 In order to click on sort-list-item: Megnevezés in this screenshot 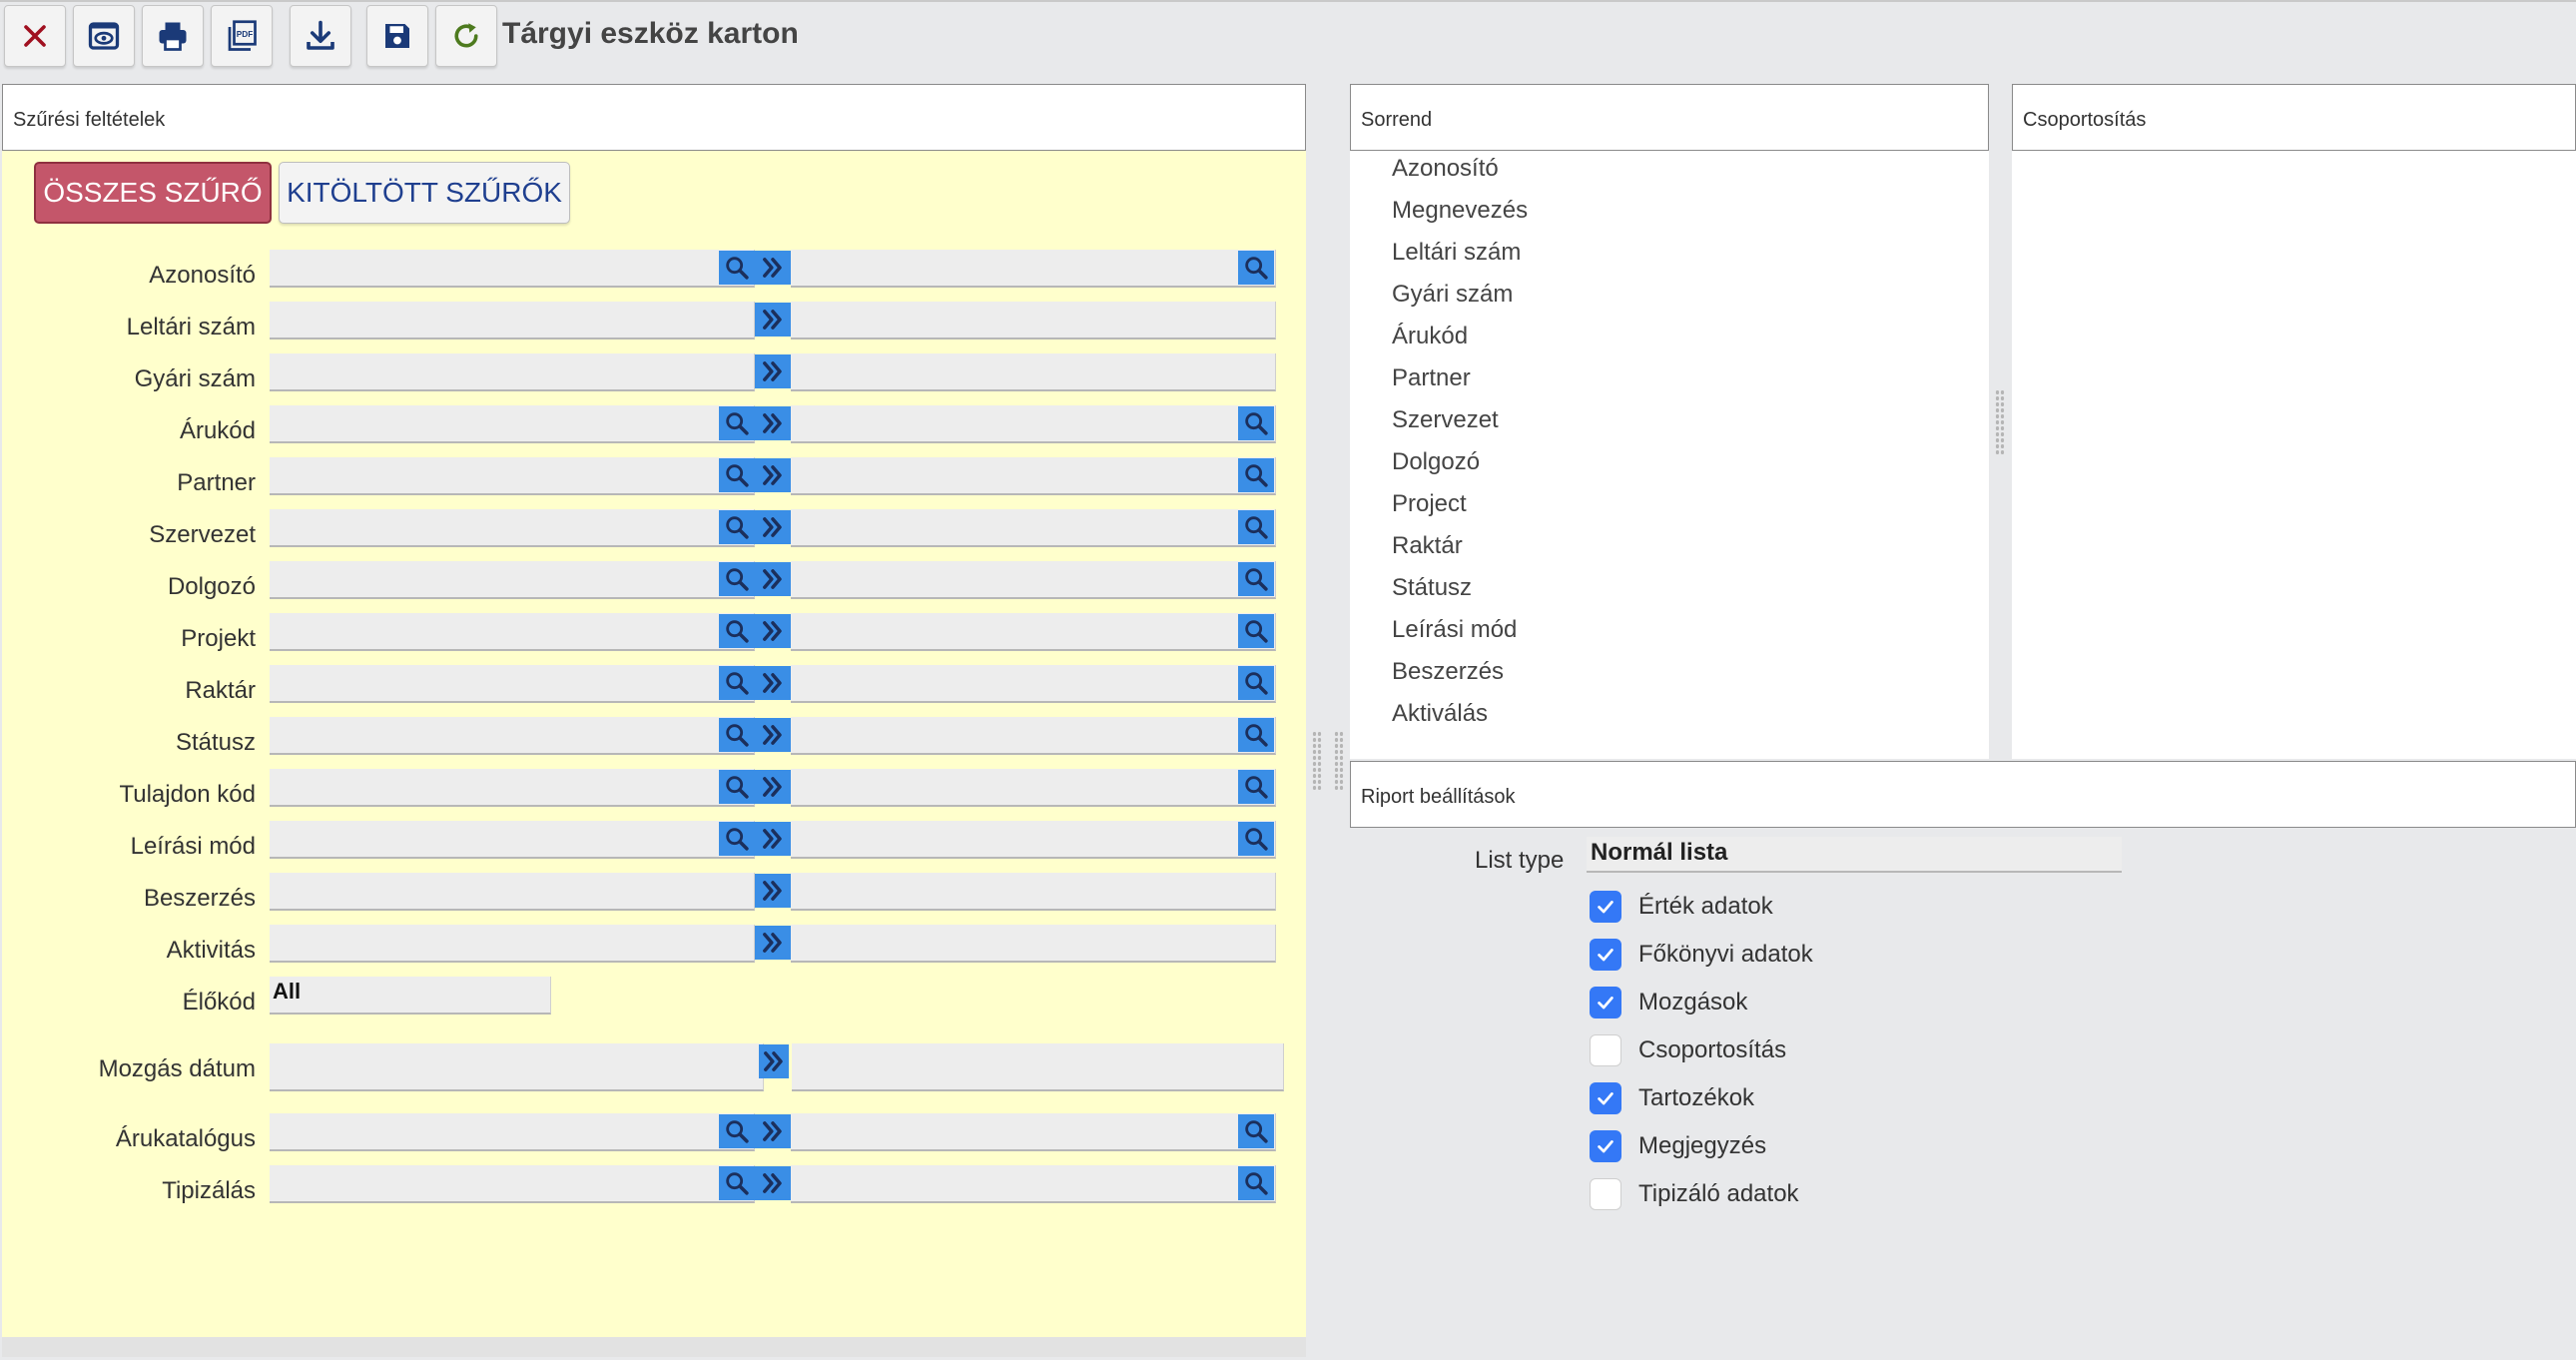, I will do `click(1460, 211)`.